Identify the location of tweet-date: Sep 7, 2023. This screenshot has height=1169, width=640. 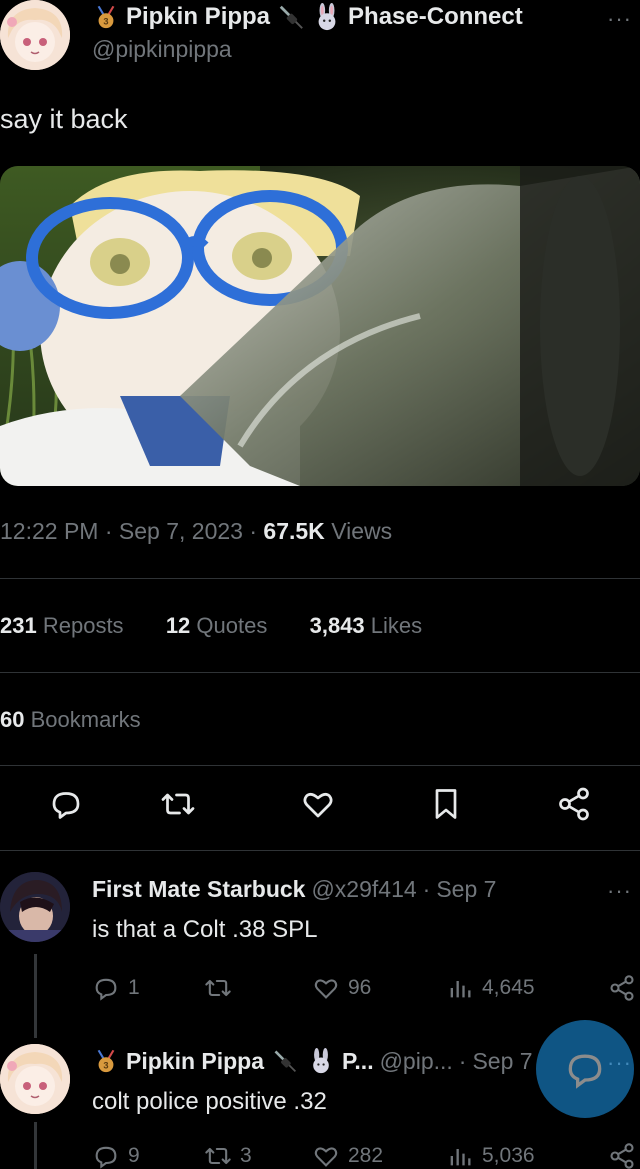
(181, 531).